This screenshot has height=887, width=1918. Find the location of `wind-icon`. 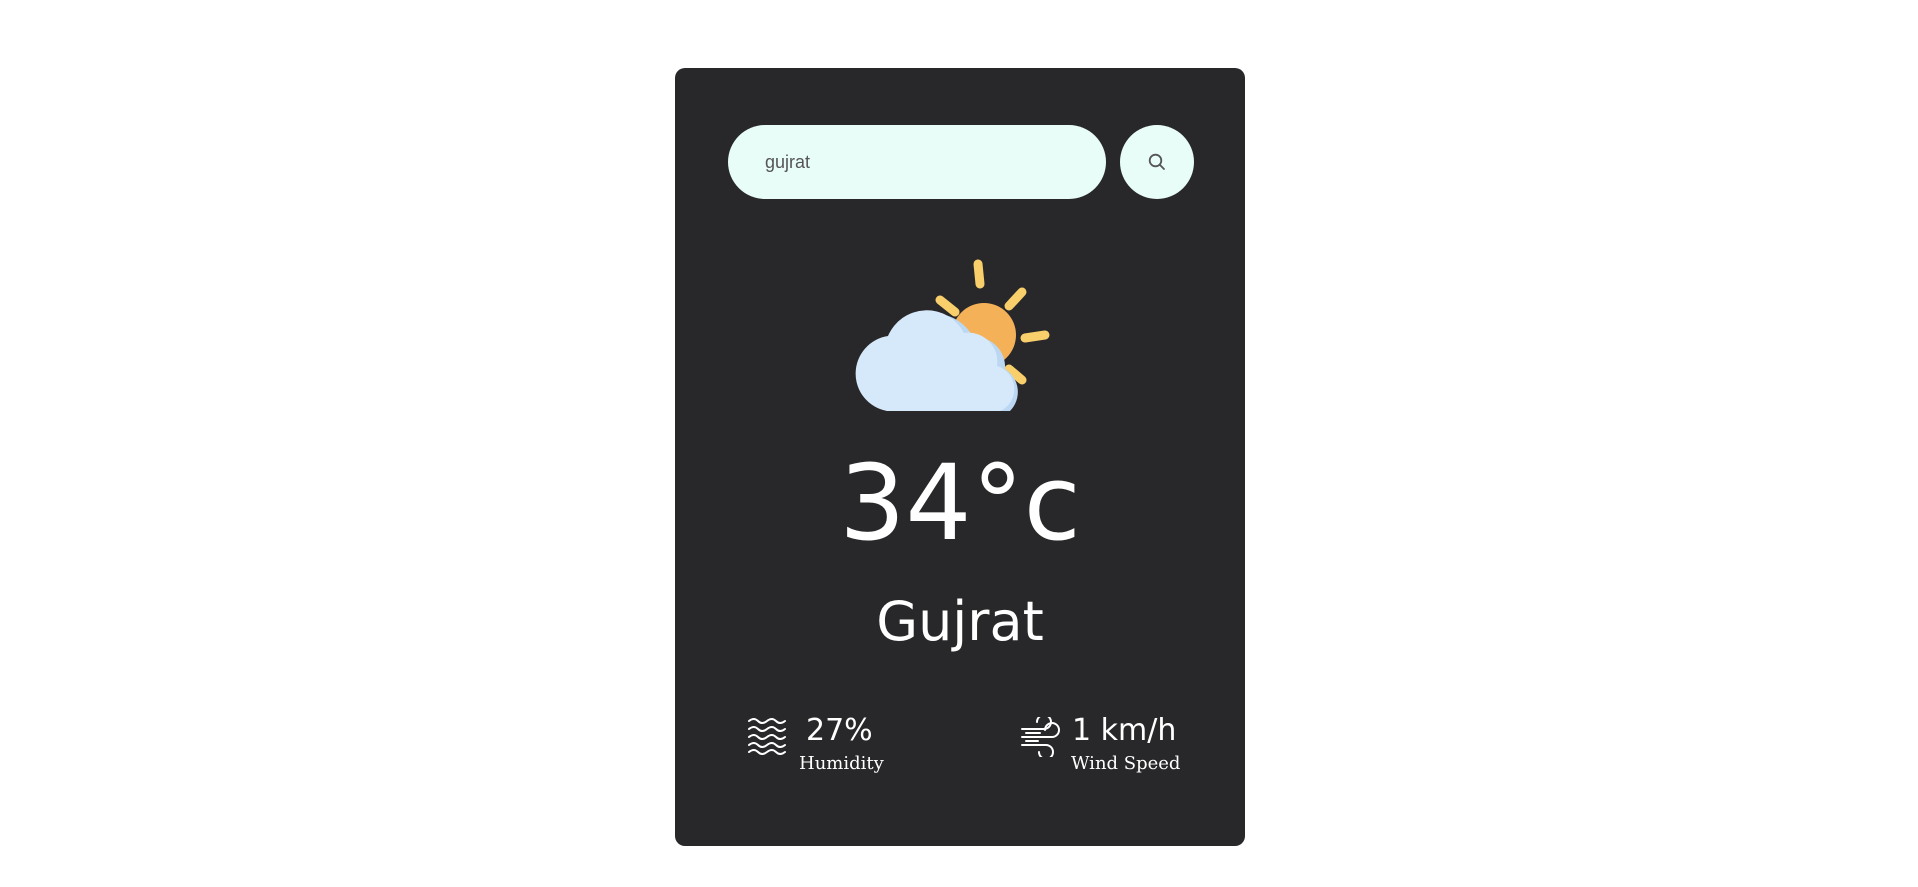

wind-icon is located at coordinates (1041, 737).